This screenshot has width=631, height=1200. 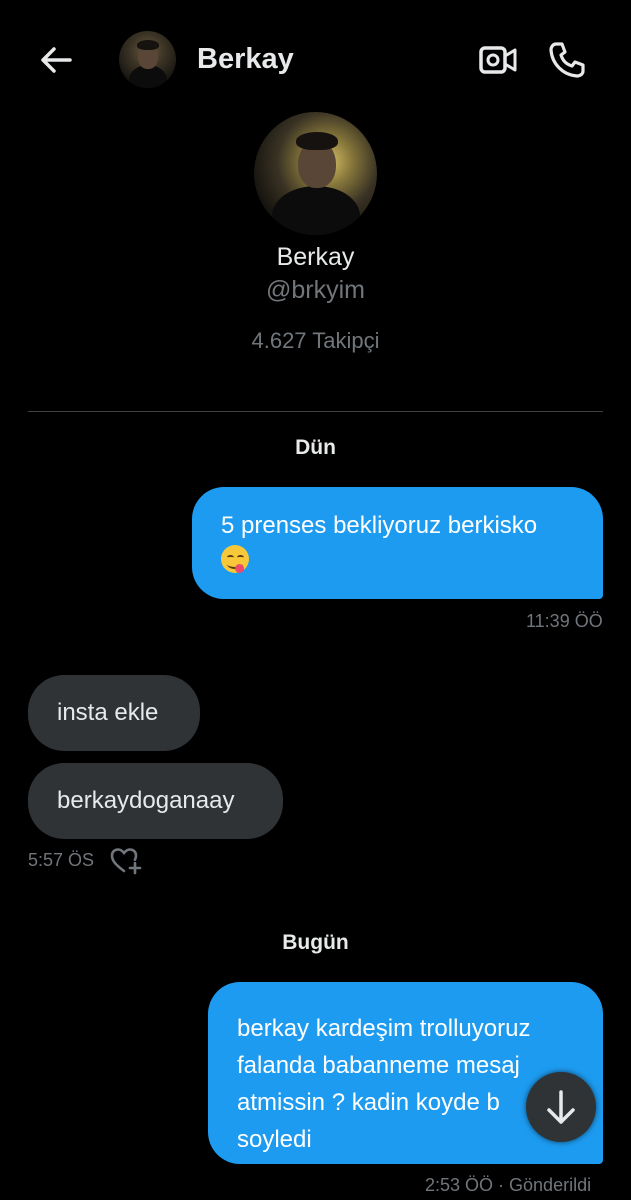 What do you see at coordinates (315, 257) in the screenshot?
I see `profile-name: Berkay` at bounding box center [315, 257].